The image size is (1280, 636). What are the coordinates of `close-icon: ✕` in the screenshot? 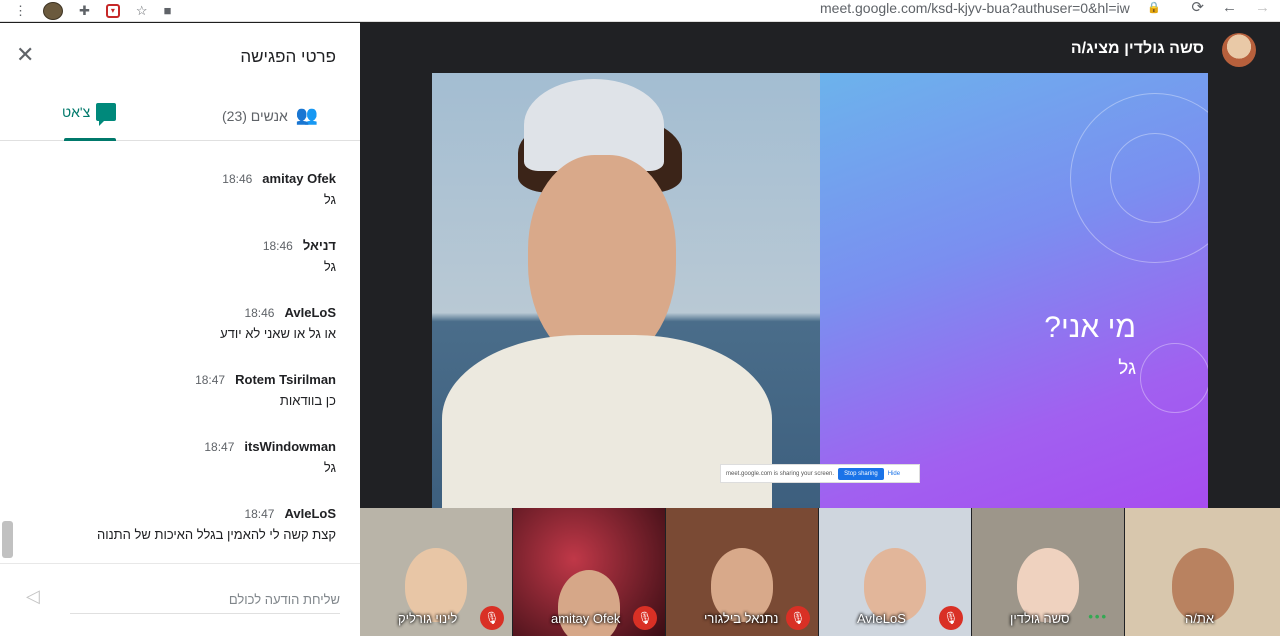 It's located at (25, 55).